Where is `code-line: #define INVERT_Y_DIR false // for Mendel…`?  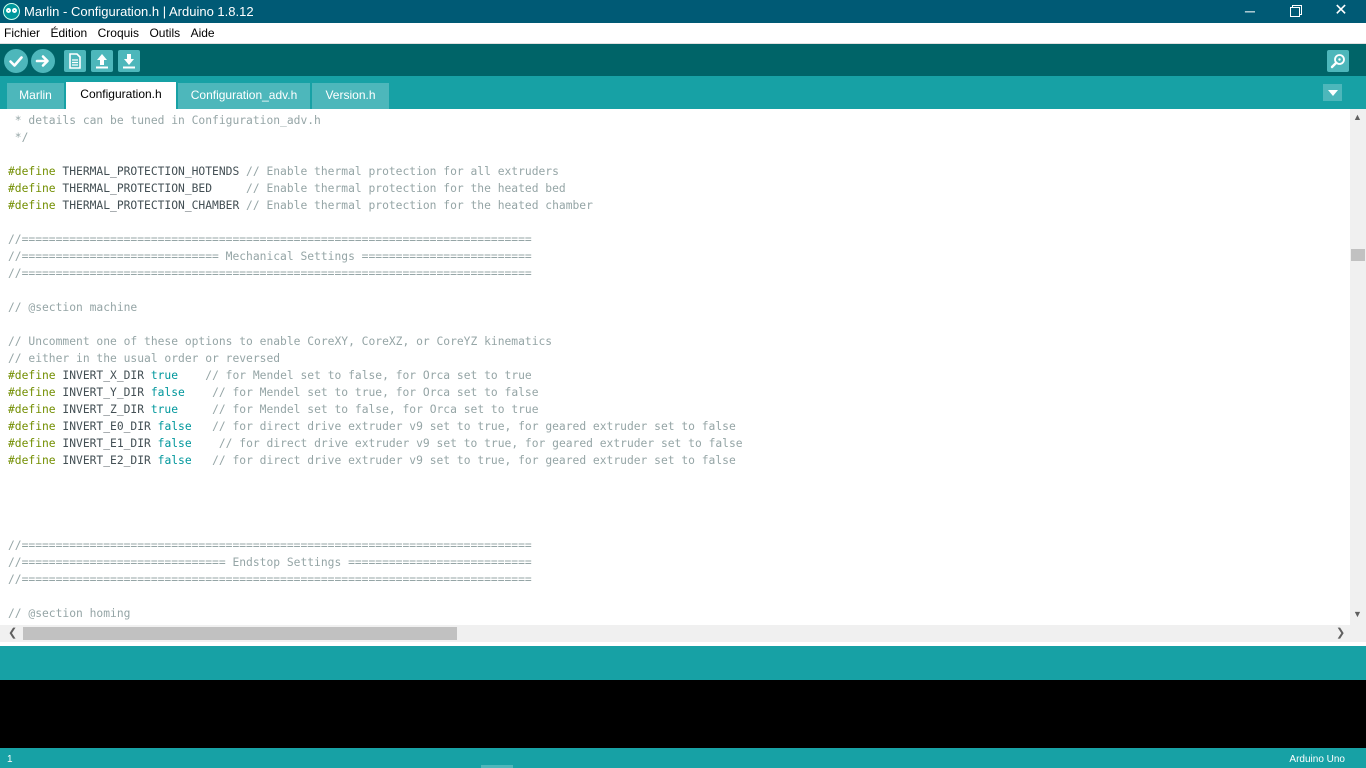 code-line: #define INVERT_Y_DIR false // for Mendel… is located at coordinates (273, 392).